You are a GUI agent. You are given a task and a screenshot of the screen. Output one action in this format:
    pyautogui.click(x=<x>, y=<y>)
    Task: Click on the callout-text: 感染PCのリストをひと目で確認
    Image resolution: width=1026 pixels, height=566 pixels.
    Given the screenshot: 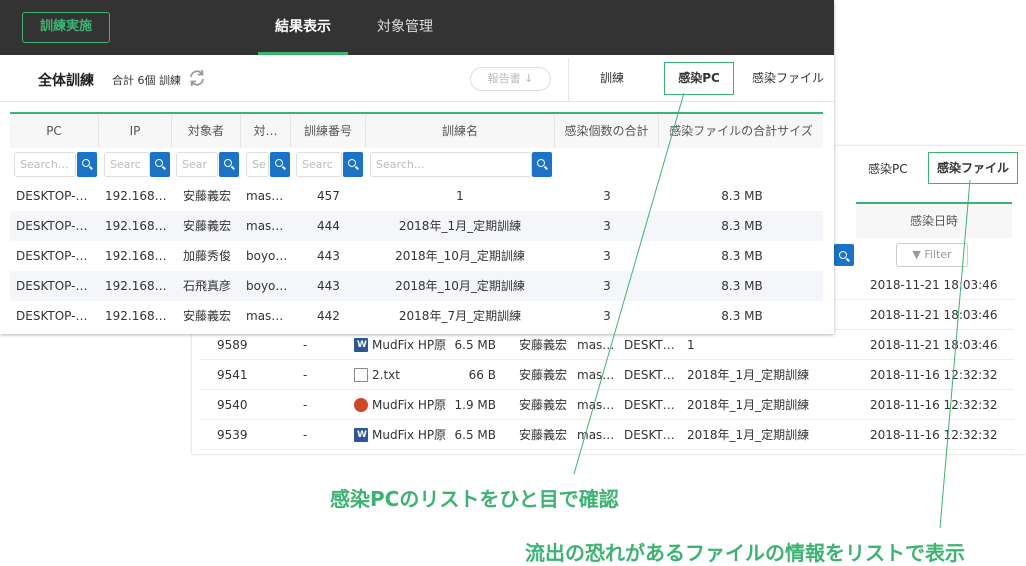 What is the action you would take?
    pyautogui.click(x=474, y=499)
    